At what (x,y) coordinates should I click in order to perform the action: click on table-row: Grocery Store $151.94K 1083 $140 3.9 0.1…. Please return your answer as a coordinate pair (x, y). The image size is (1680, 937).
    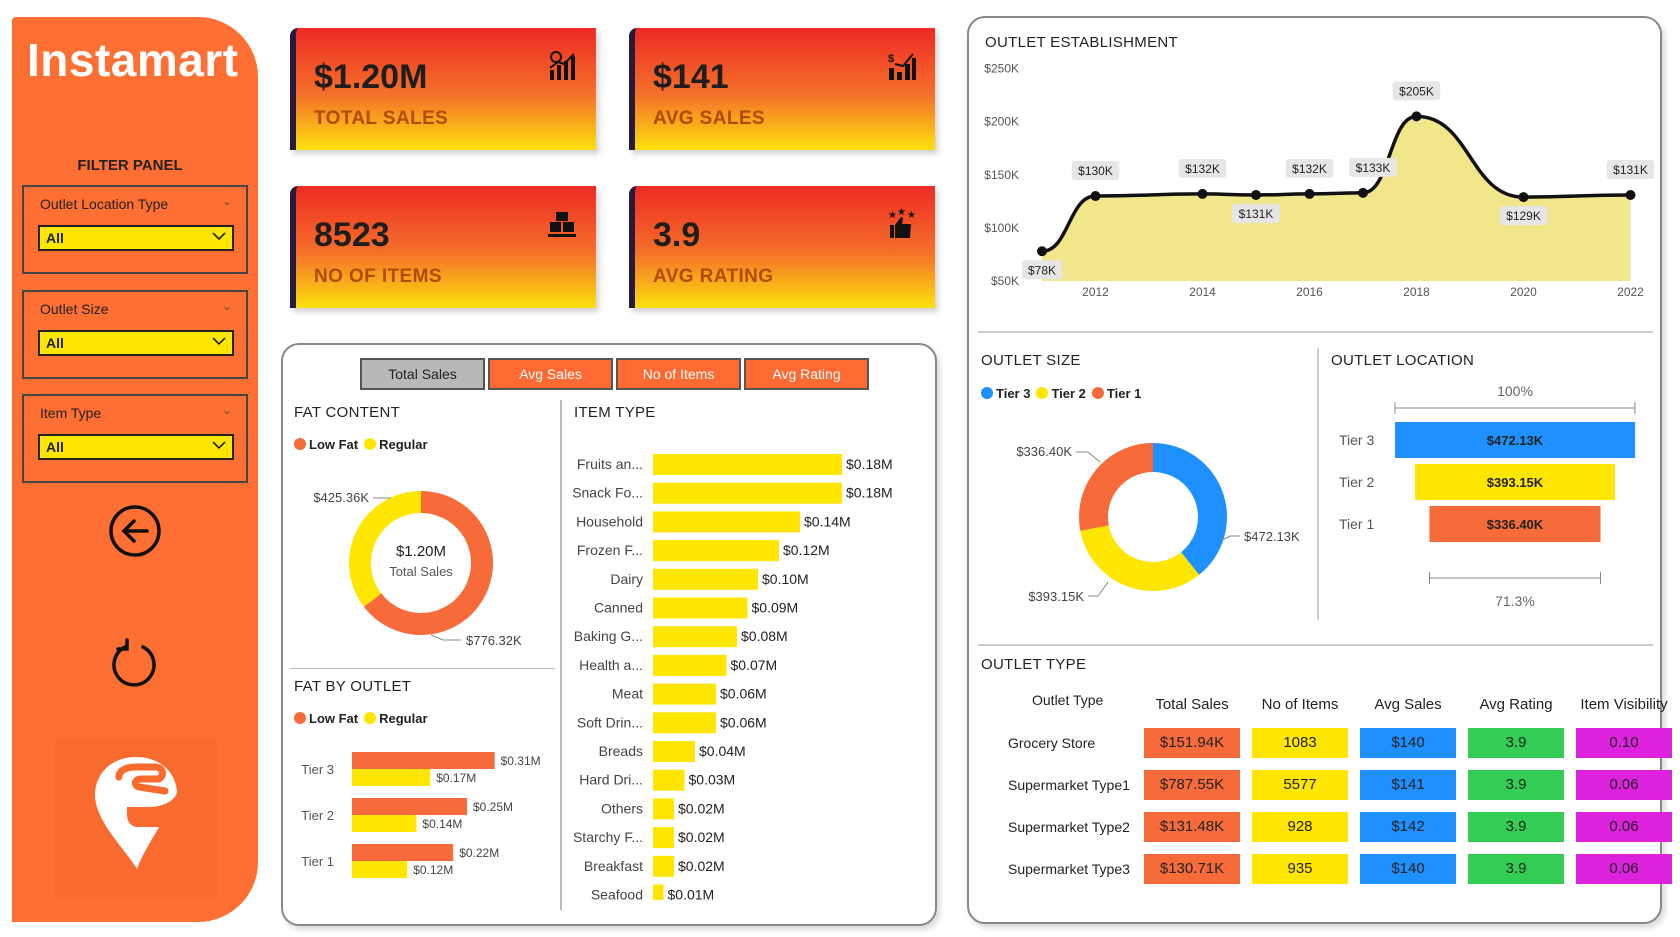
    Looking at the image, I should click on (1341, 743).